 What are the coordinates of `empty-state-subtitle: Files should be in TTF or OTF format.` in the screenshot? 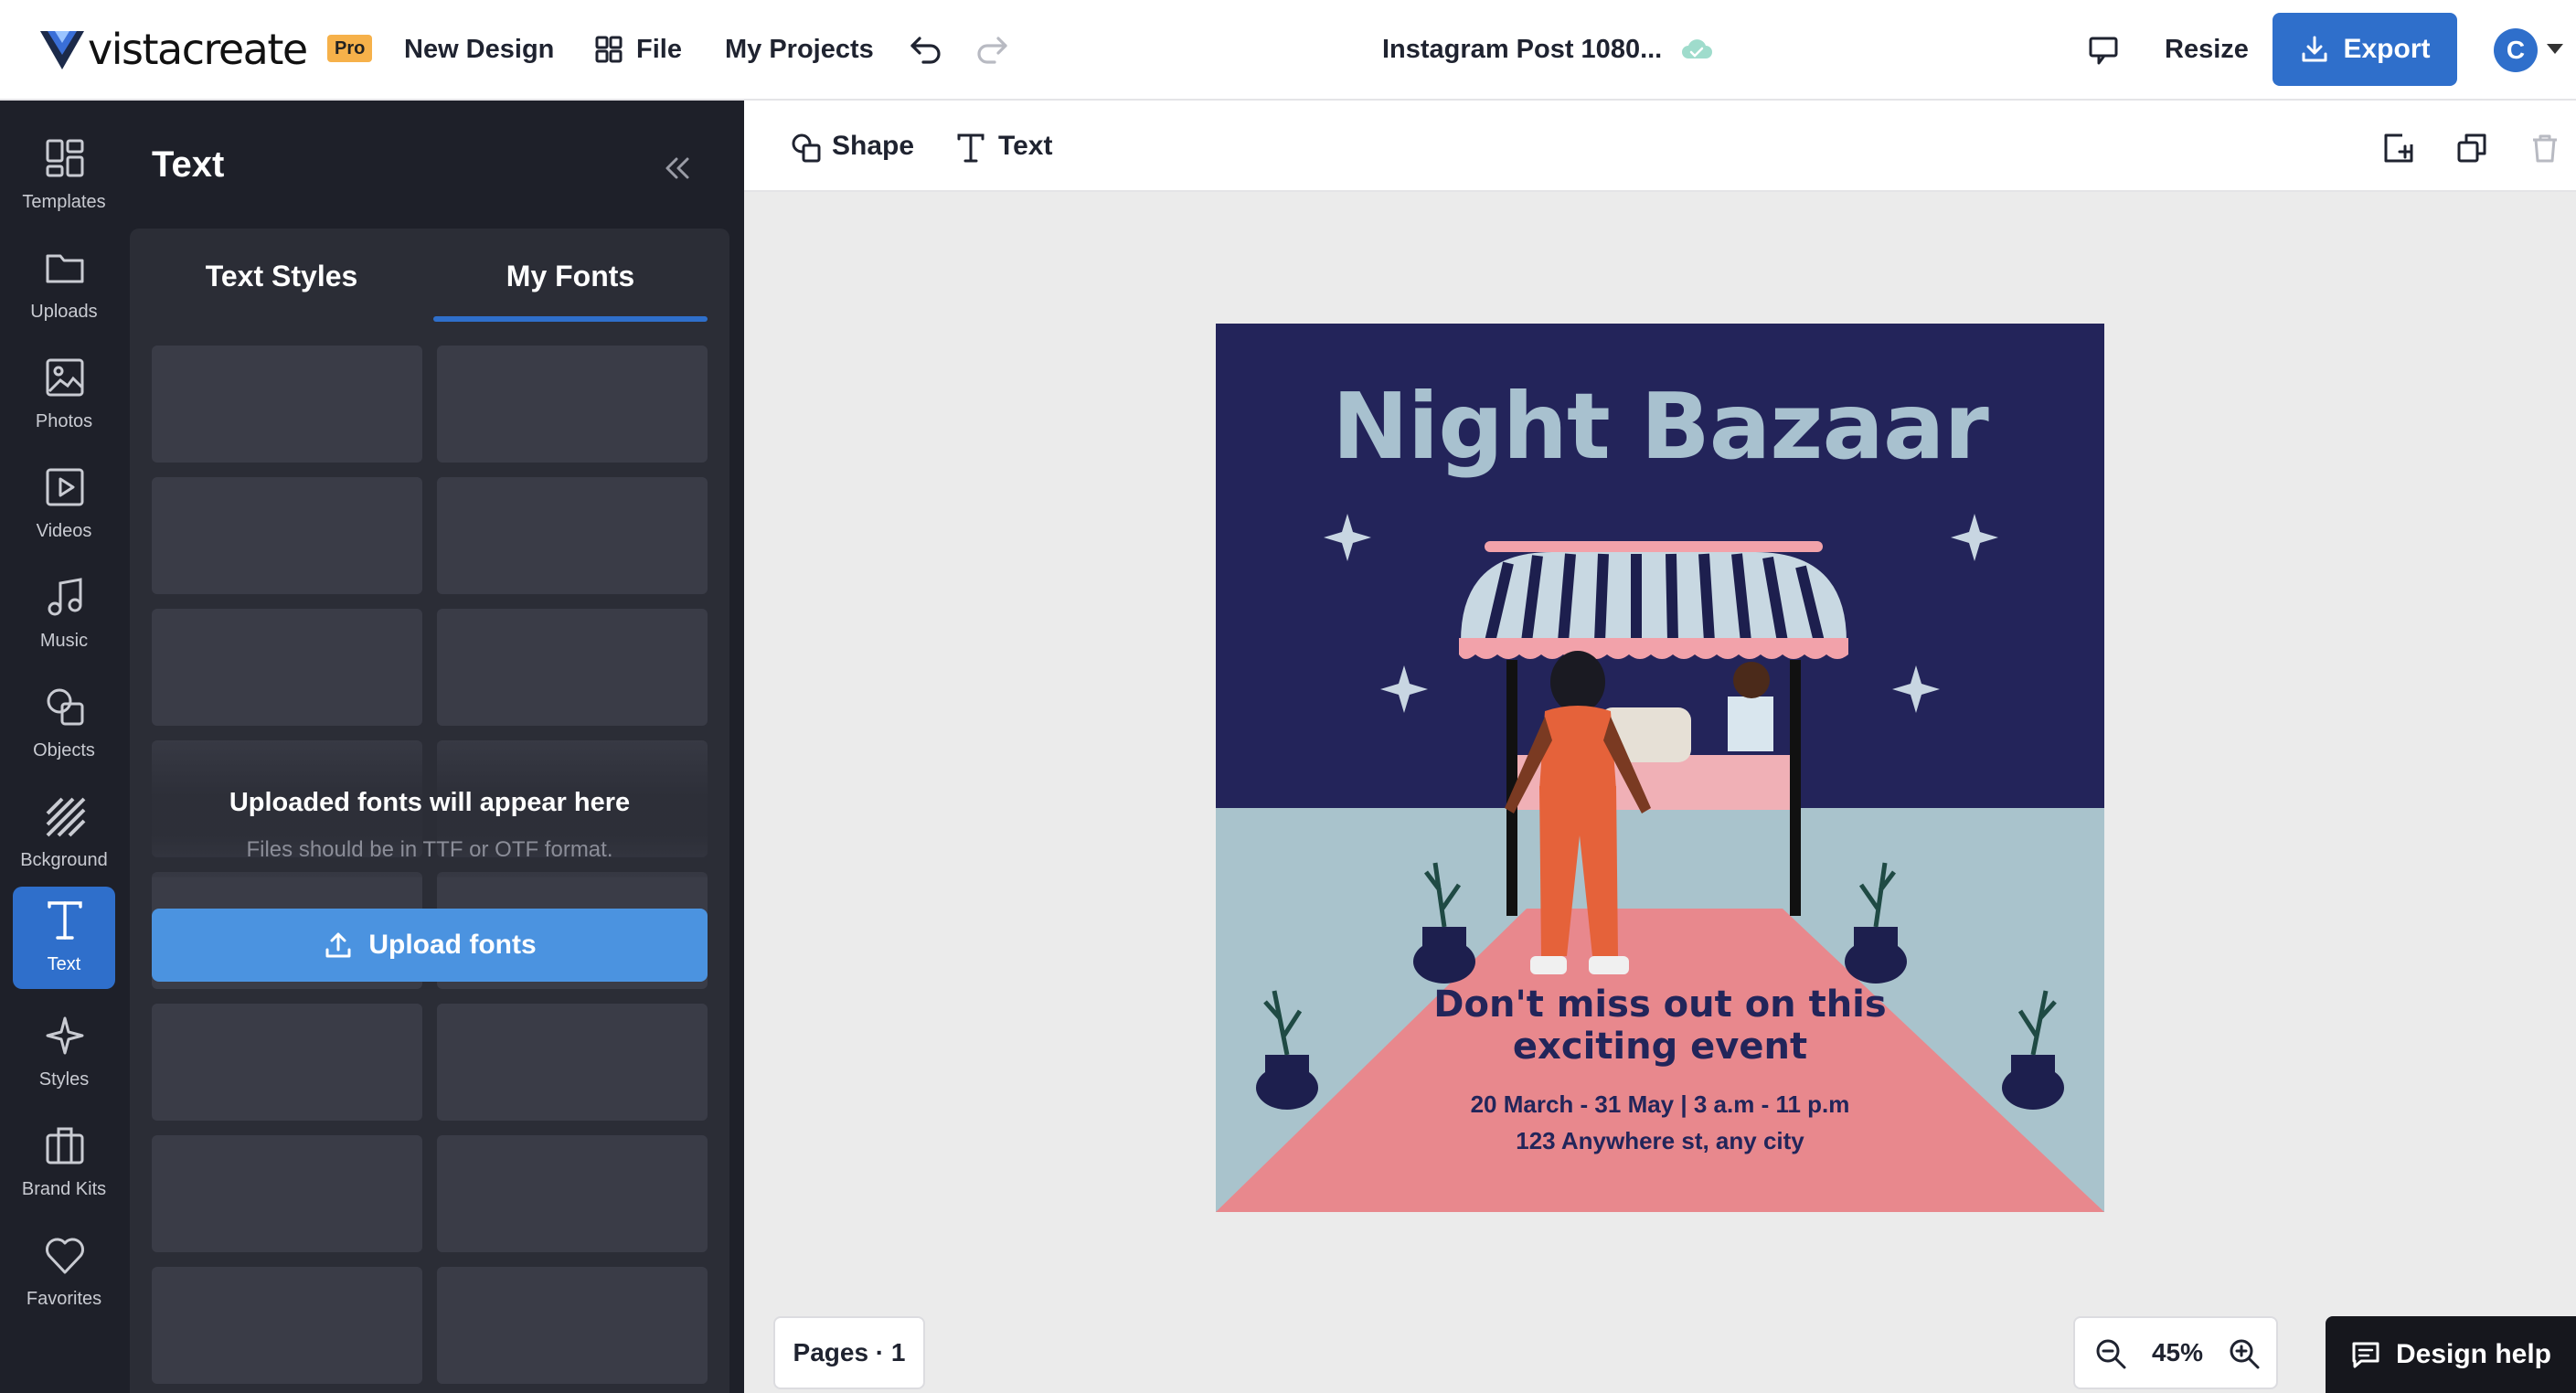 It's located at (429, 849).